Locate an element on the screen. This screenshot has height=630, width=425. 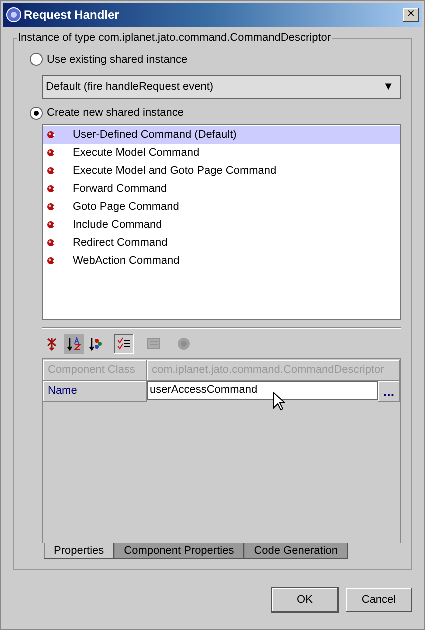
tab: Component Properties is located at coordinates (179, 551).